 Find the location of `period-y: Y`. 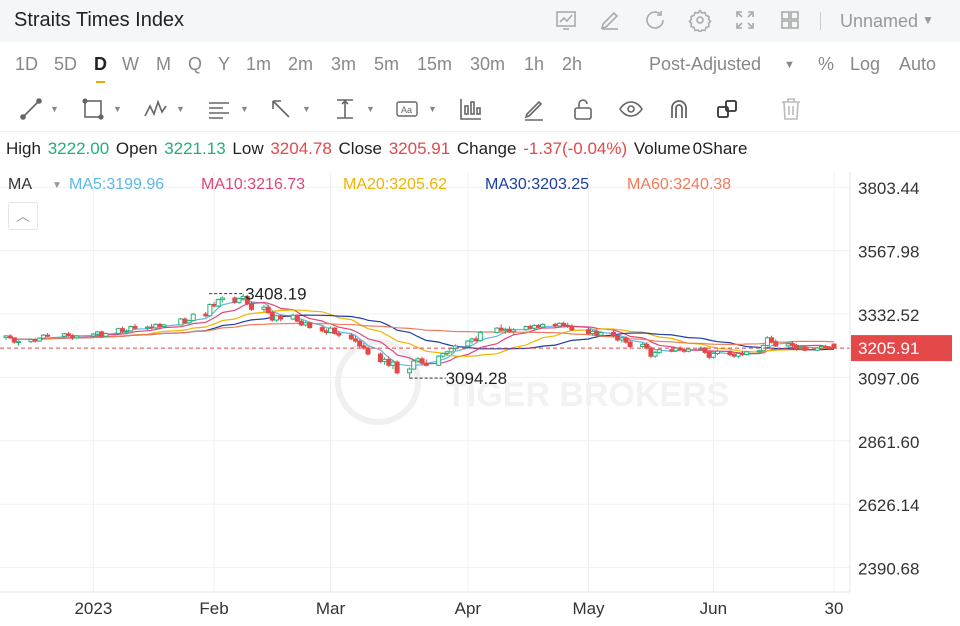

period-y: Y is located at coordinates (224, 64).